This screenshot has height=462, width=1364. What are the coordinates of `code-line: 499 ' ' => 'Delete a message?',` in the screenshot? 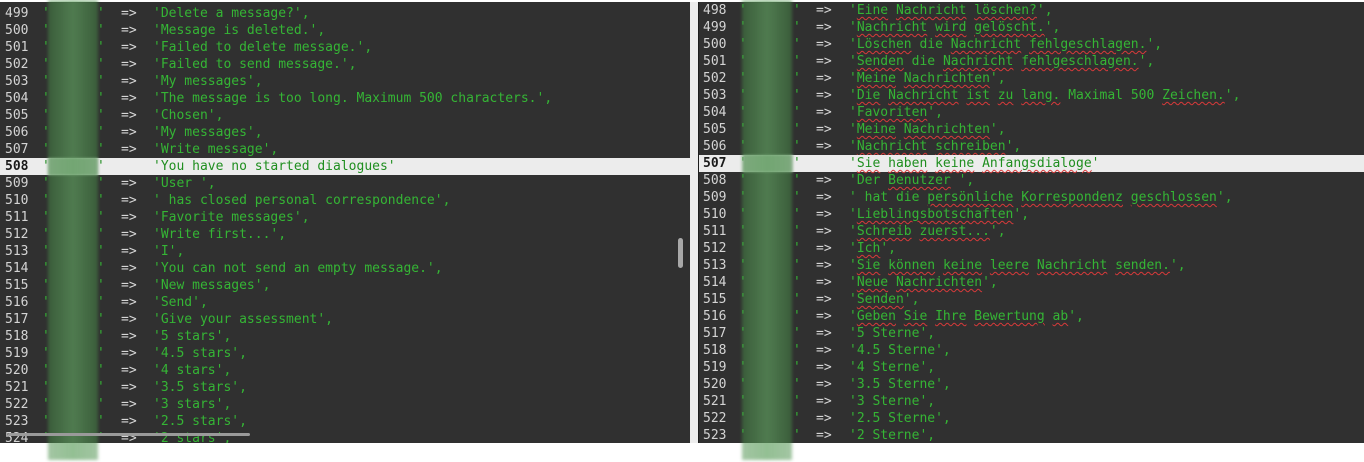 It's located at (345, 13).